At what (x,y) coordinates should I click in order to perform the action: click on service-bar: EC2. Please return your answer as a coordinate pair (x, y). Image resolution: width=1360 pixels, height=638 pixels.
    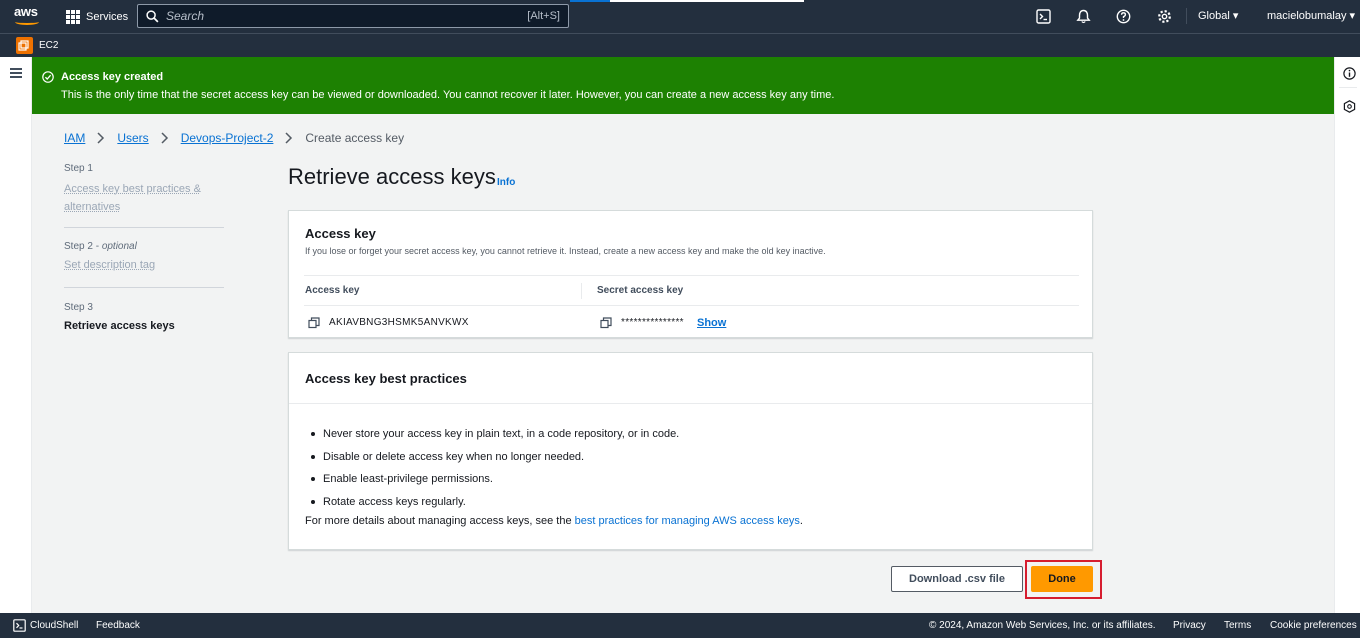
    Looking at the image, I should click on (680, 45).